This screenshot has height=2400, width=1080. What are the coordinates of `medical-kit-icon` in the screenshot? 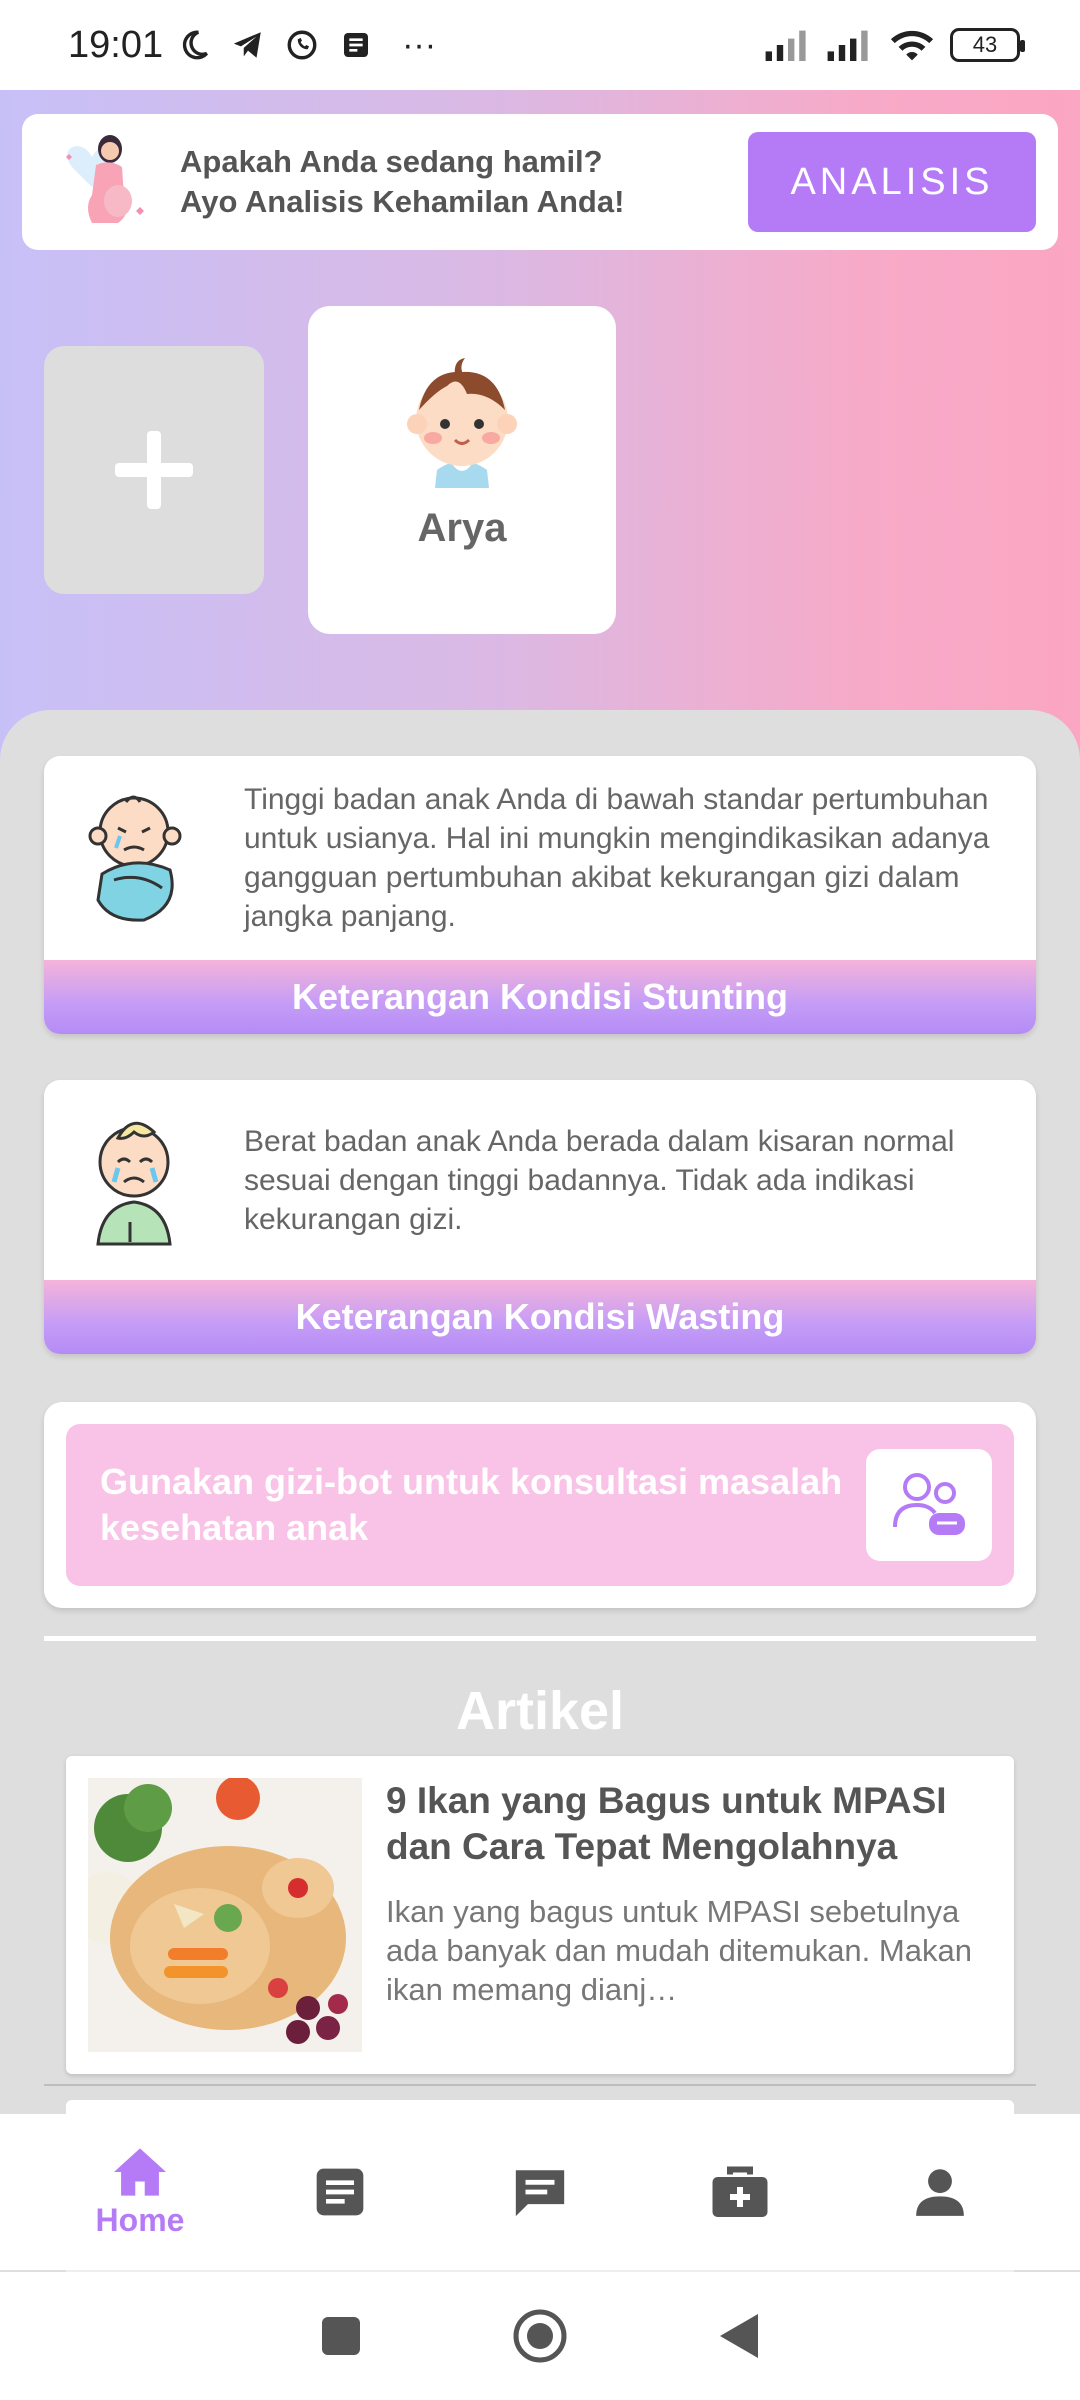 It's located at (740, 2191).